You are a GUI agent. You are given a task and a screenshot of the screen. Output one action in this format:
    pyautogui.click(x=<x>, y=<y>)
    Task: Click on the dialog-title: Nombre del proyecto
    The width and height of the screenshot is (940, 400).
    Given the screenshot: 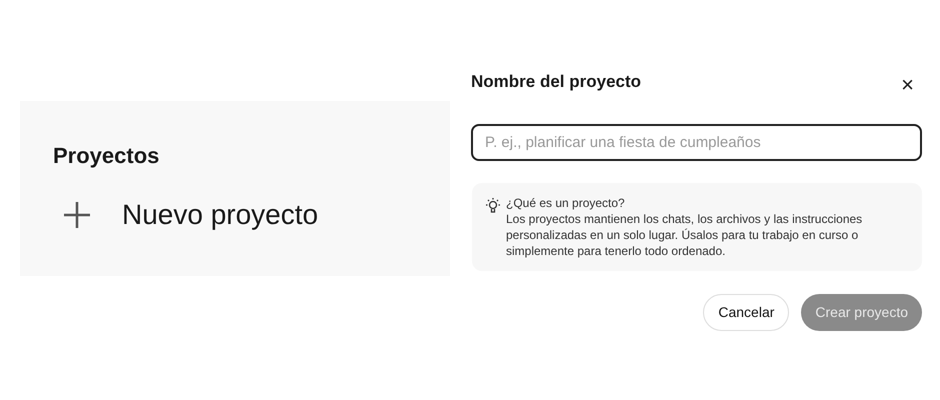 What is the action you would take?
    pyautogui.click(x=556, y=82)
    